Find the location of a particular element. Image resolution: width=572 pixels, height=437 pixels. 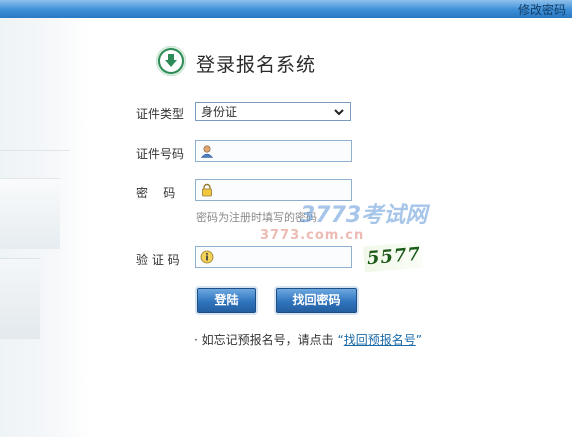

user-icon is located at coordinates (207, 151).